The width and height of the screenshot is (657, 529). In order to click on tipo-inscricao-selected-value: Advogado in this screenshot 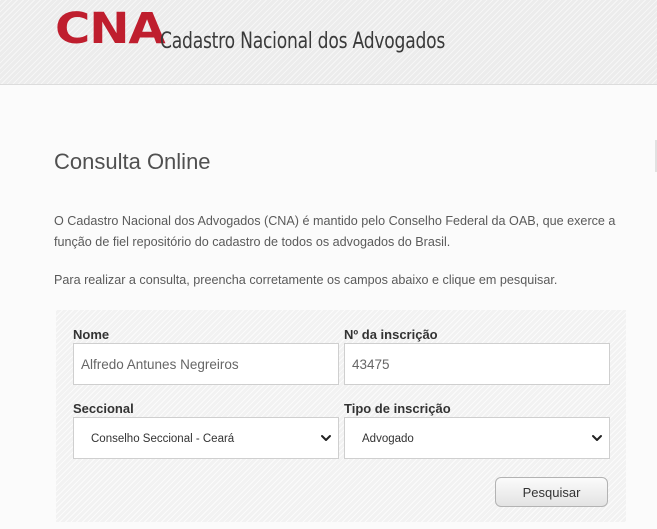, I will do `click(388, 439)`.